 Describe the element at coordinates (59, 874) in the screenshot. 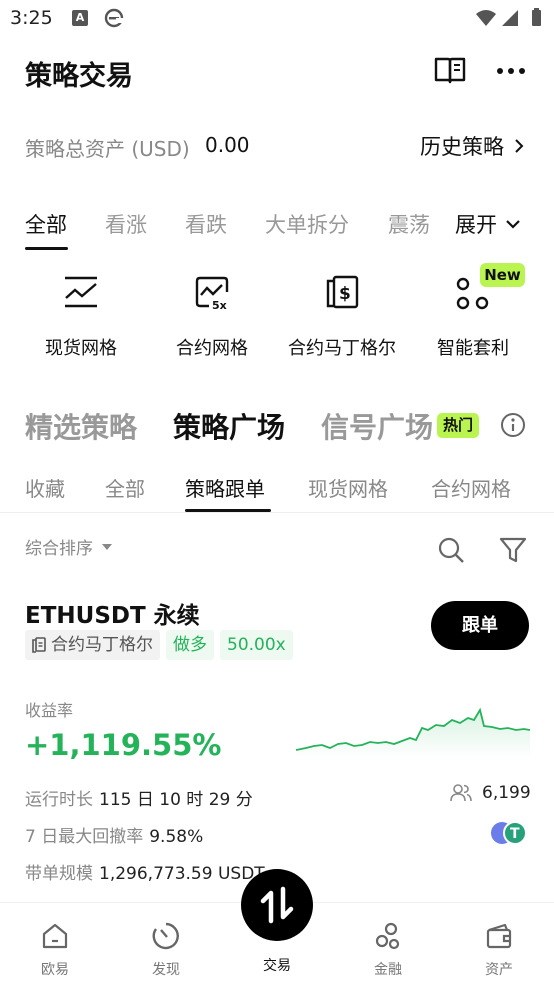

I see `scale-label: 带单规模` at that location.